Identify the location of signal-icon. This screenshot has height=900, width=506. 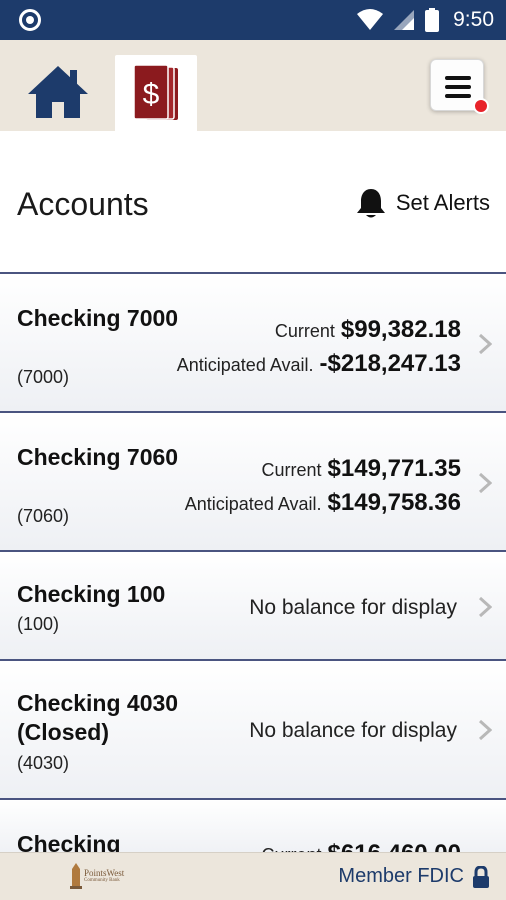
(404, 20).